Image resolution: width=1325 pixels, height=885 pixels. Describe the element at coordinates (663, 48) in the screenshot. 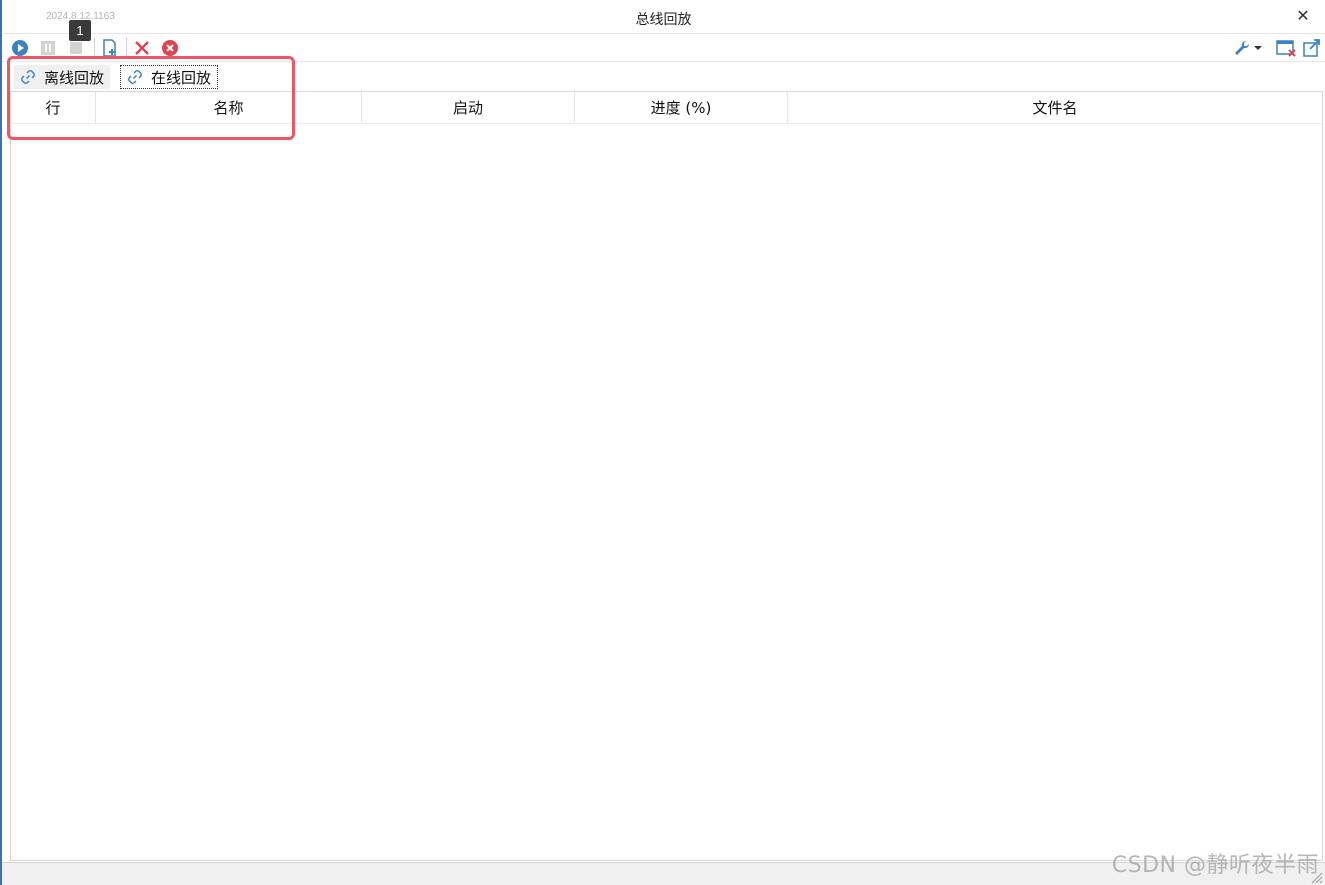

I see `toolbar` at that location.